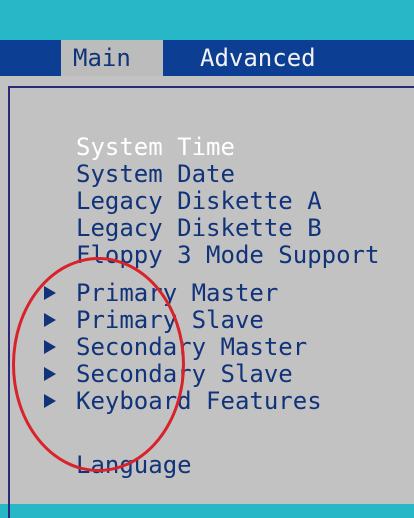  Describe the element at coordinates (199, 201) in the screenshot. I see `menu-item-legacy-diskette-a: Legacy Diskette A` at that location.